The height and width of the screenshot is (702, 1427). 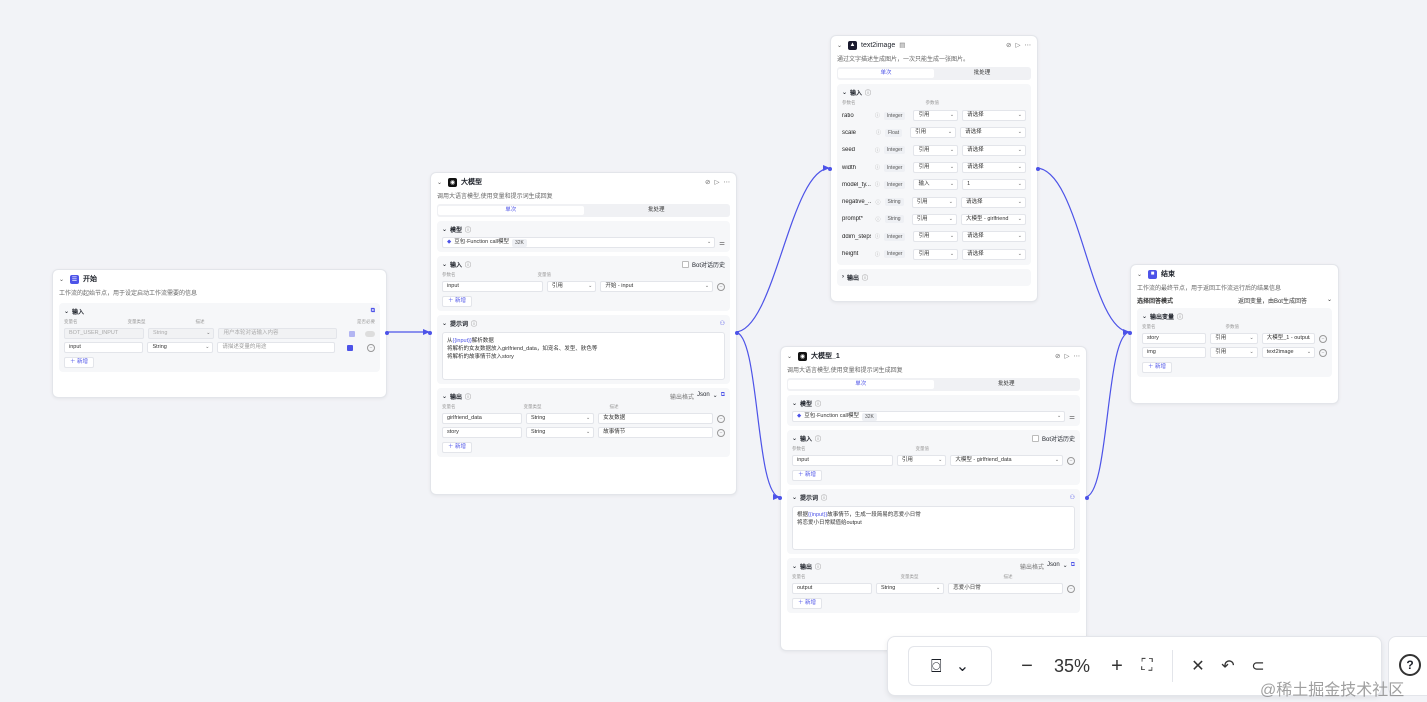 What do you see at coordinates (936, 185) in the screenshot?
I see `value-mode-select: 输入 ⌄` at bounding box center [936, 185].